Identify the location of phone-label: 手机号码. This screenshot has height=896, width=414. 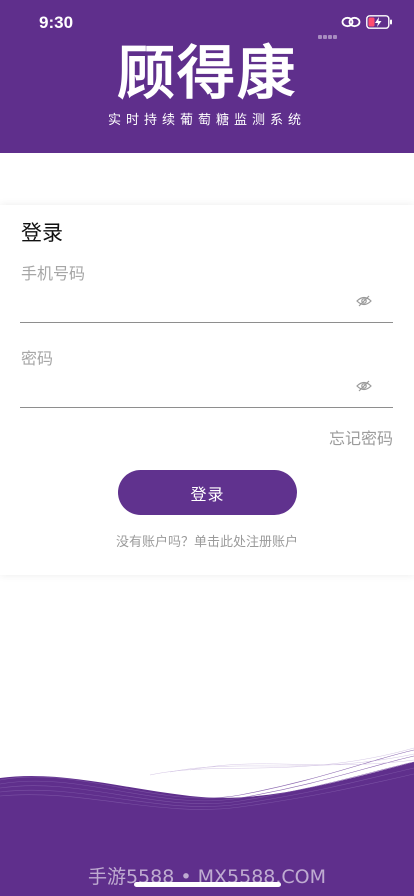
(53, 273).